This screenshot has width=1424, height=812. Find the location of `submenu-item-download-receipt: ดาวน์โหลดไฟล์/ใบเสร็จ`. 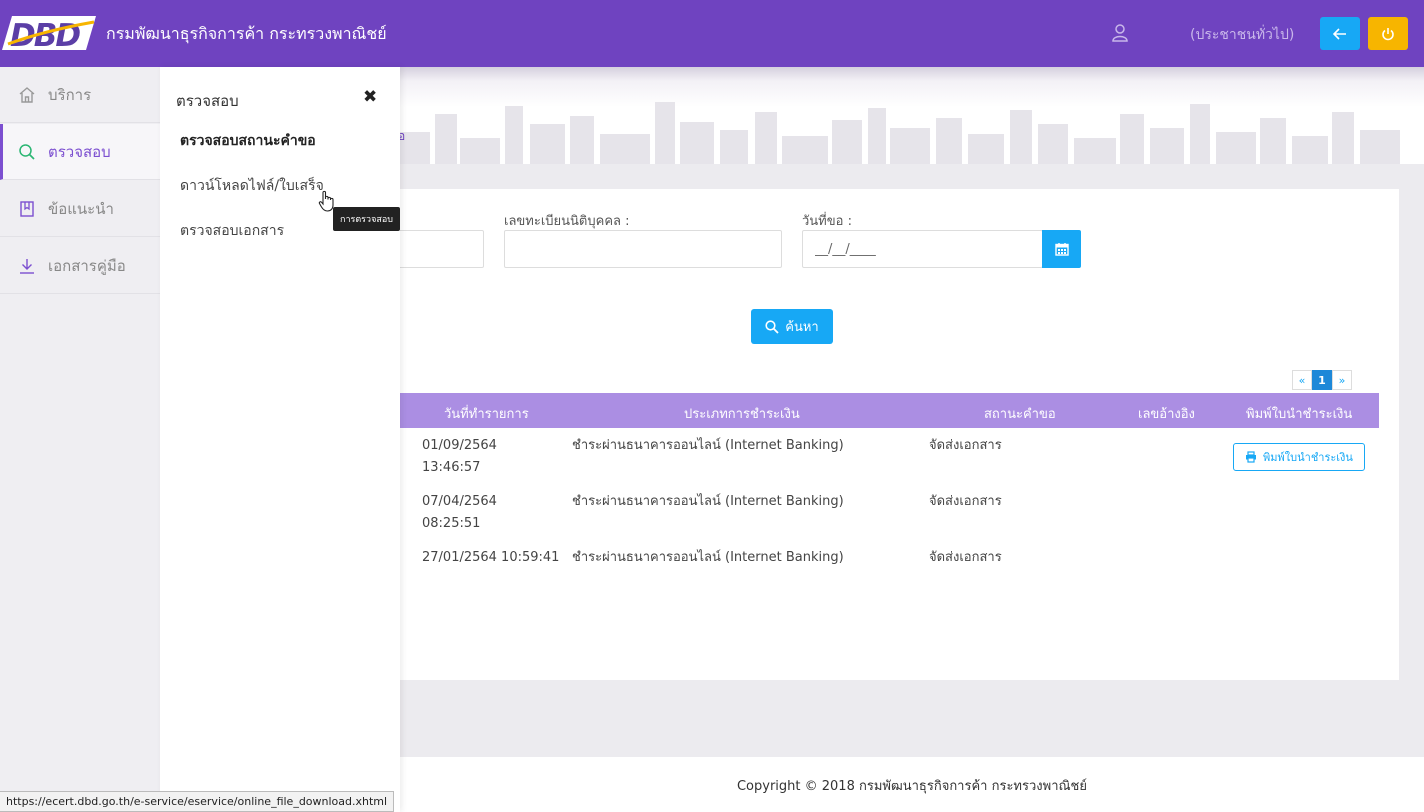

submenu-item-download-receipt: ดาวน์โหลดไฟล์/ใบเสร็จ is located at coordinates (252, 186).